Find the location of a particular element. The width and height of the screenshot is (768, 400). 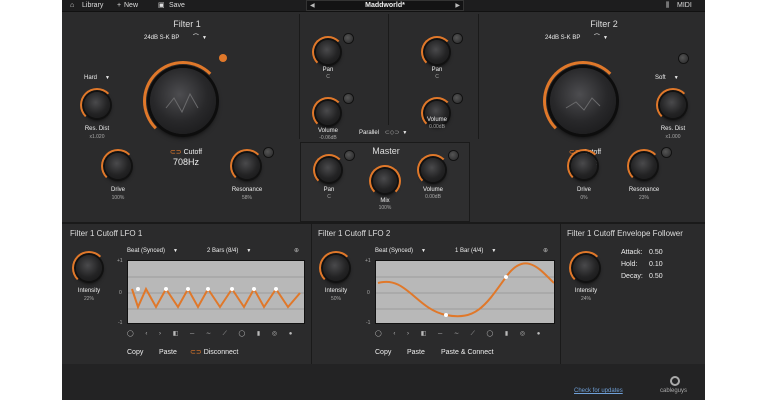

lfo2-curve is located at coordinates (465, 292).